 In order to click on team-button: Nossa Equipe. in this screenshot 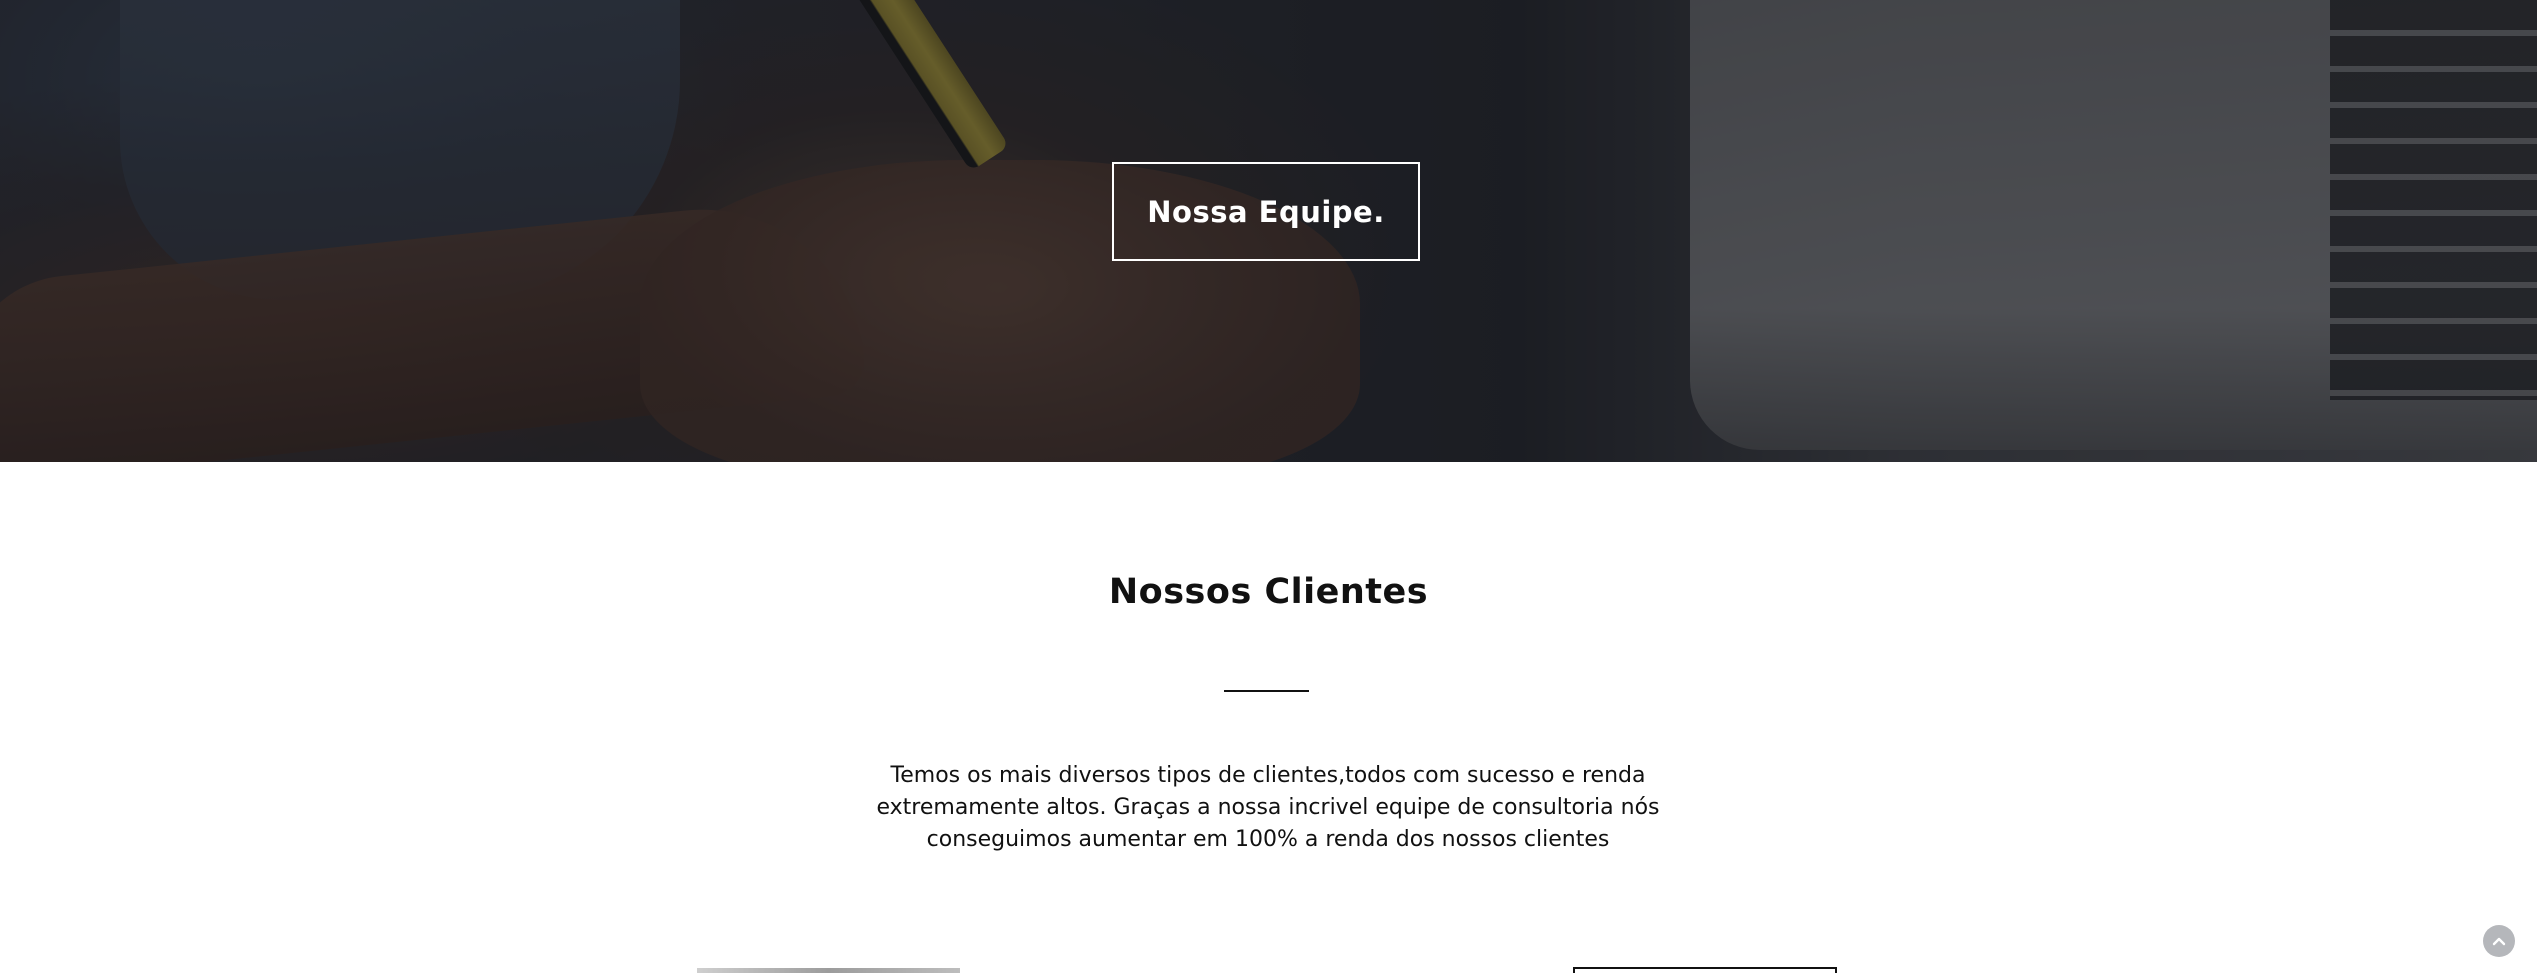, I will do `click(1266, 211)`.